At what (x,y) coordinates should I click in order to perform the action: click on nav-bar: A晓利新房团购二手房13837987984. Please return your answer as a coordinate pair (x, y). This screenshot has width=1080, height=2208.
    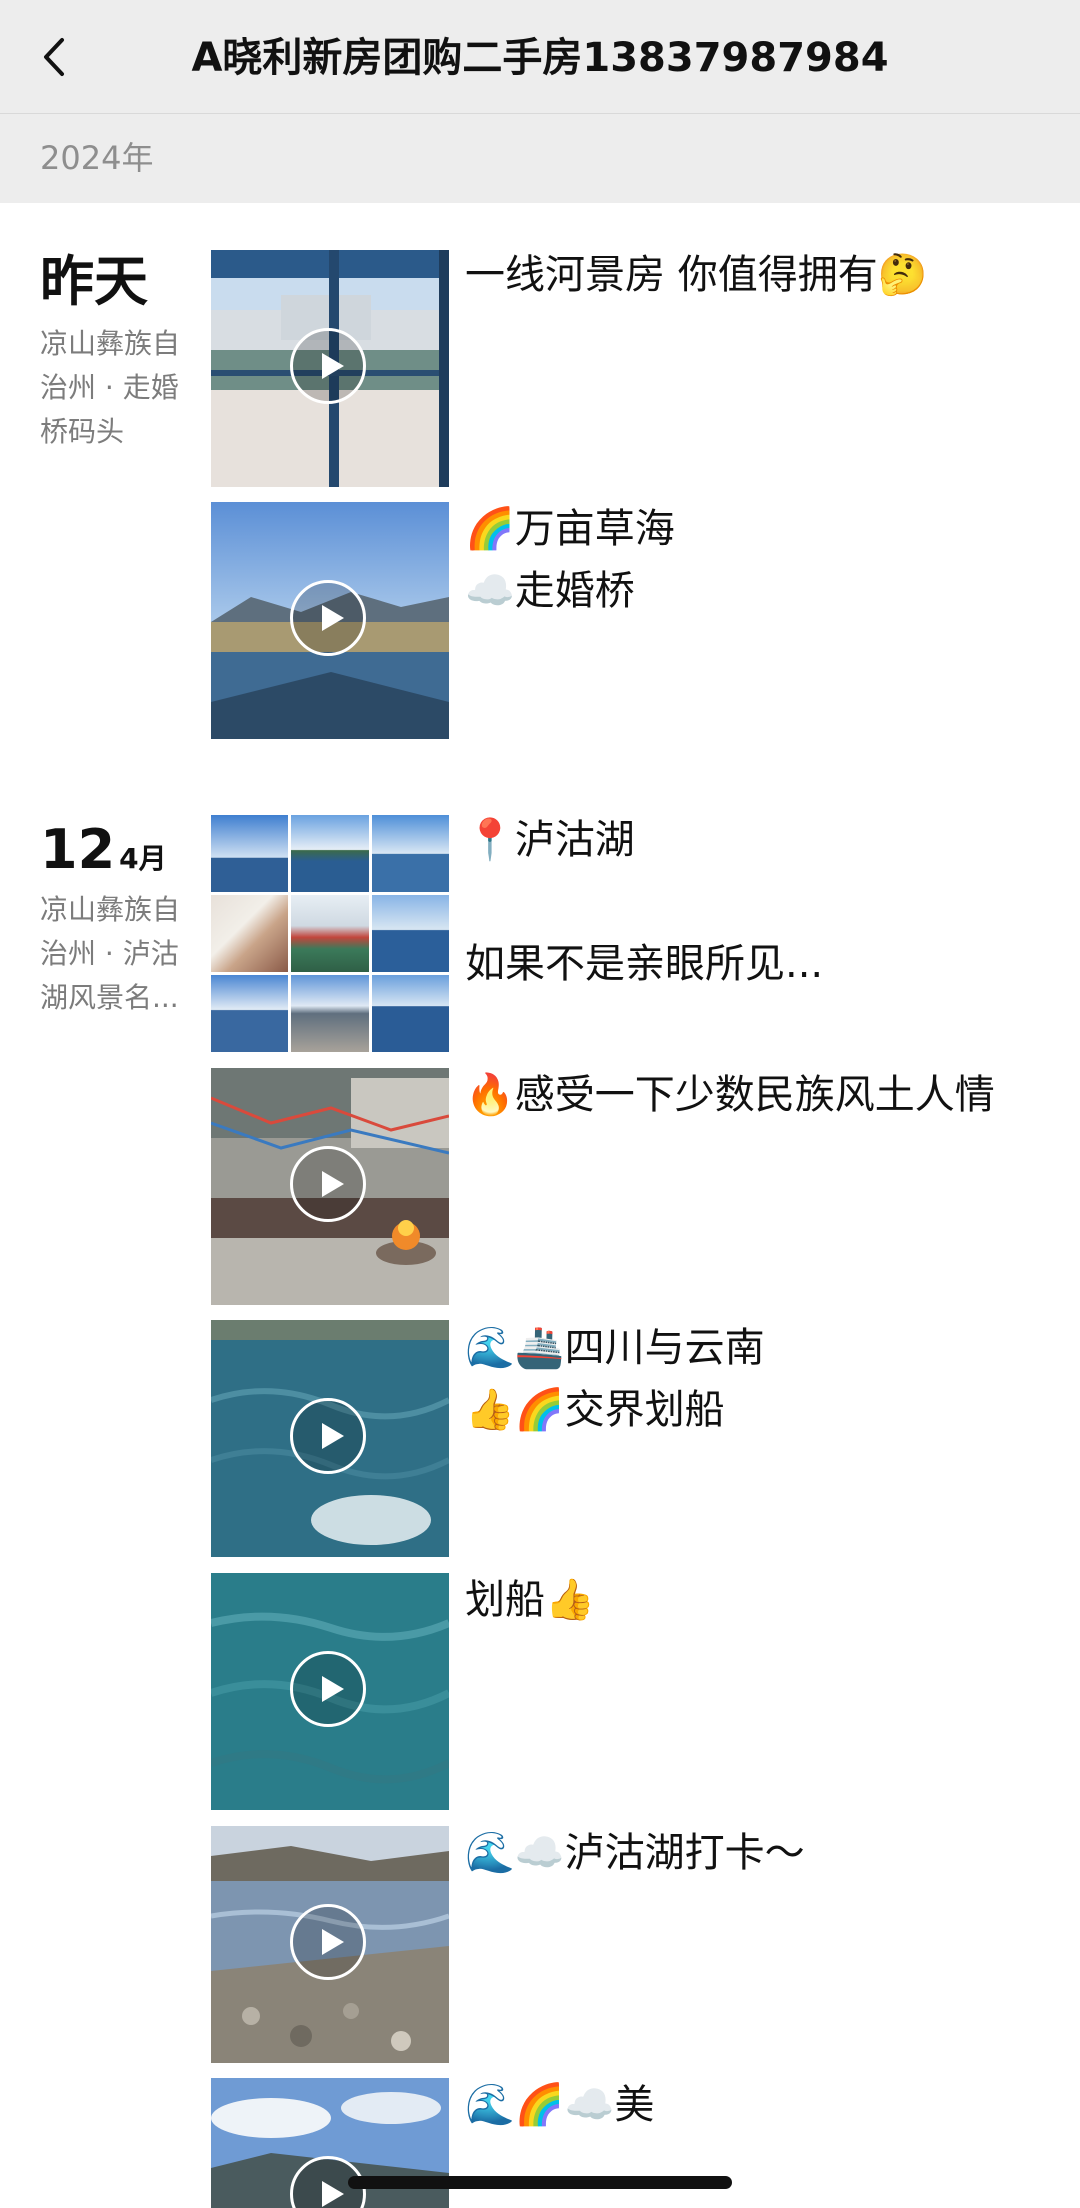
    Looking at the image, I should click on (540, 57).